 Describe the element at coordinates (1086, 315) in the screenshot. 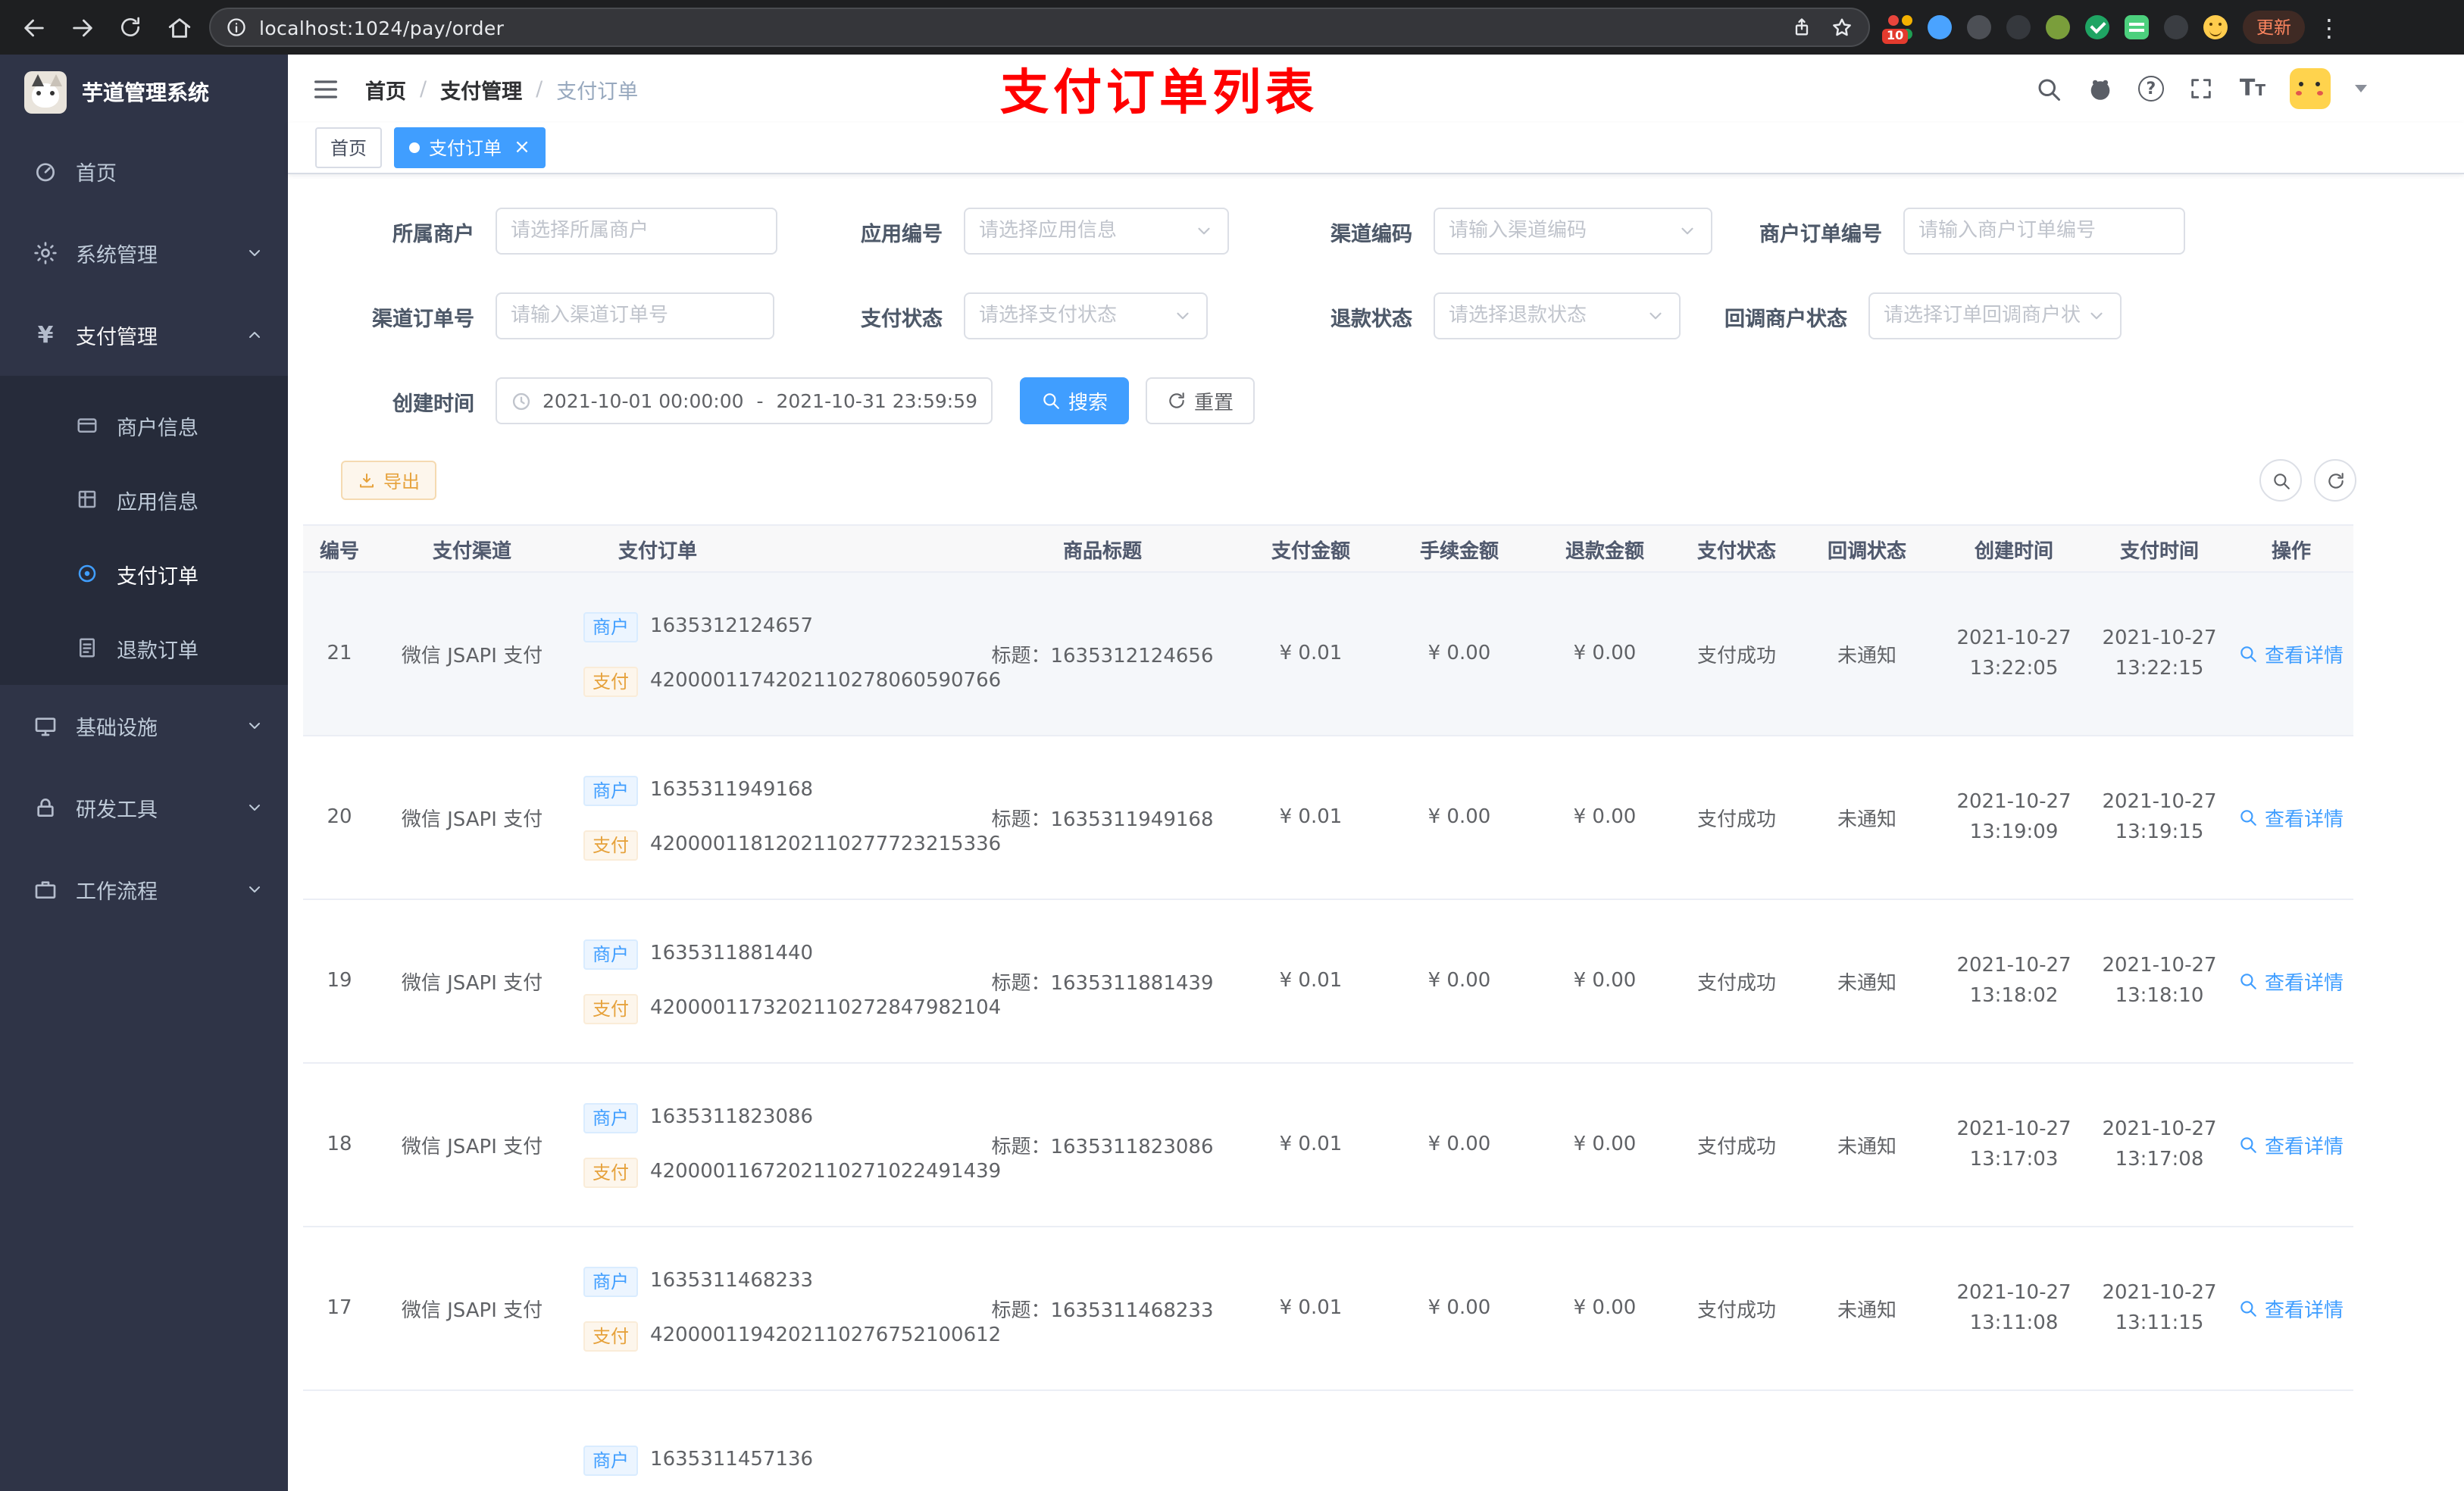

I see `pay-status-select` at that location.